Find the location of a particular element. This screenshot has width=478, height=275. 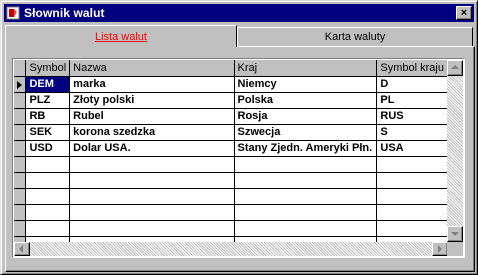

column-header-symbol-kraju: Symbol kraju is located at coordinates (412, 68).